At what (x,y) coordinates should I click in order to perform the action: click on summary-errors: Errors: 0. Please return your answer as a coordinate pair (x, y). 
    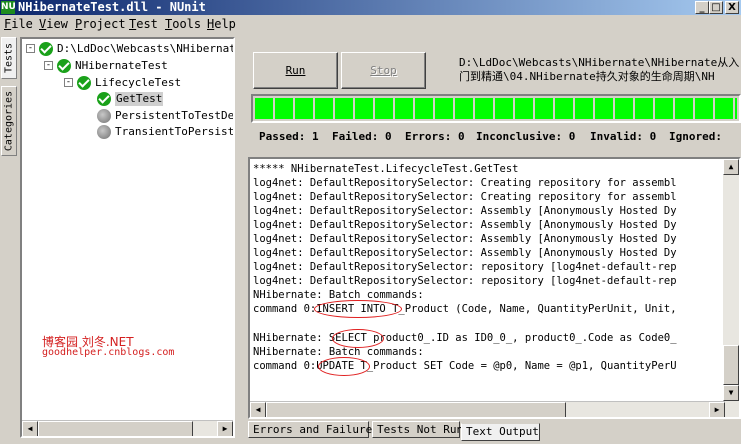
    Looking at the image, I should click on (435, 136).